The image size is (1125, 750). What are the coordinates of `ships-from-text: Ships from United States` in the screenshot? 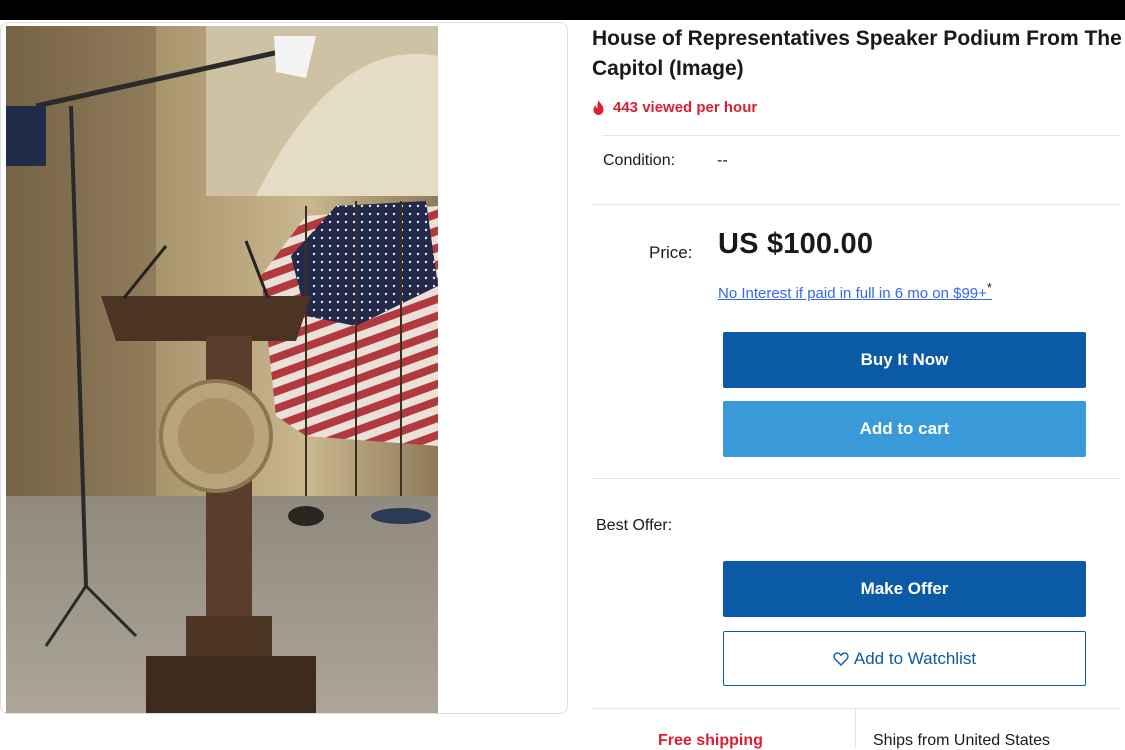 It's located at (961, 740).